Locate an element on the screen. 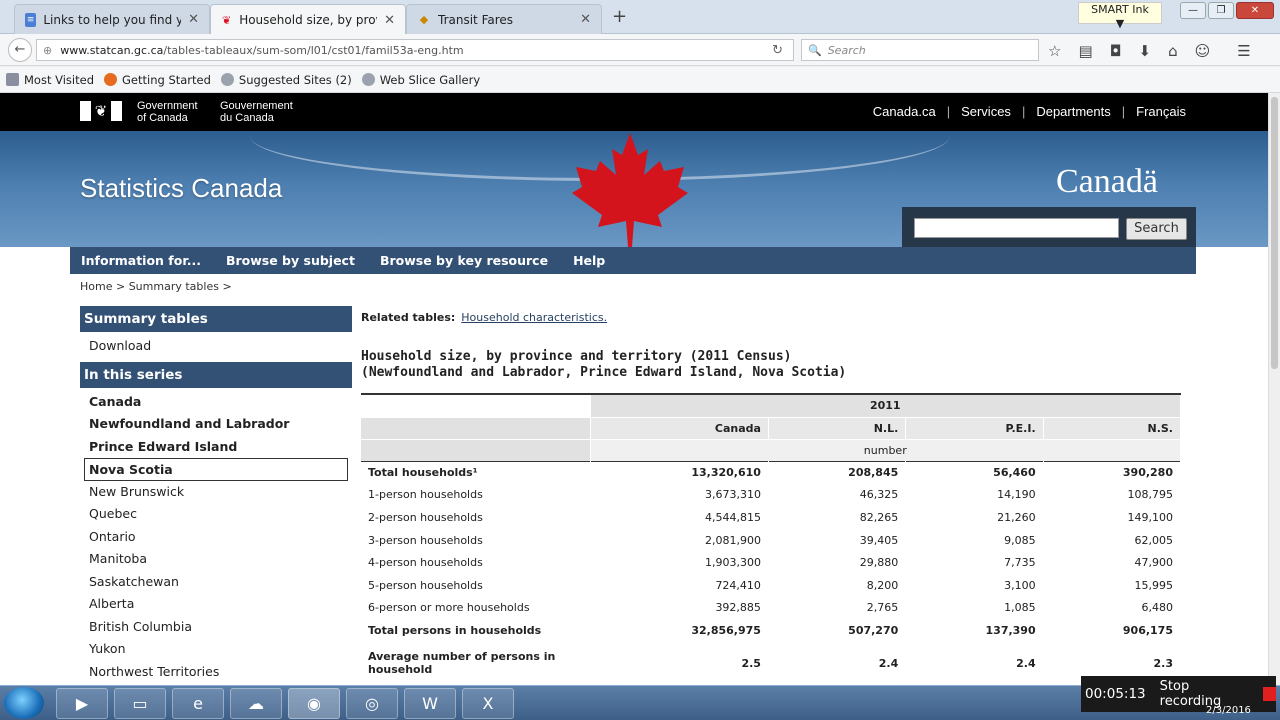  table-cell: 8,200 is located at coordinates (837, 585).